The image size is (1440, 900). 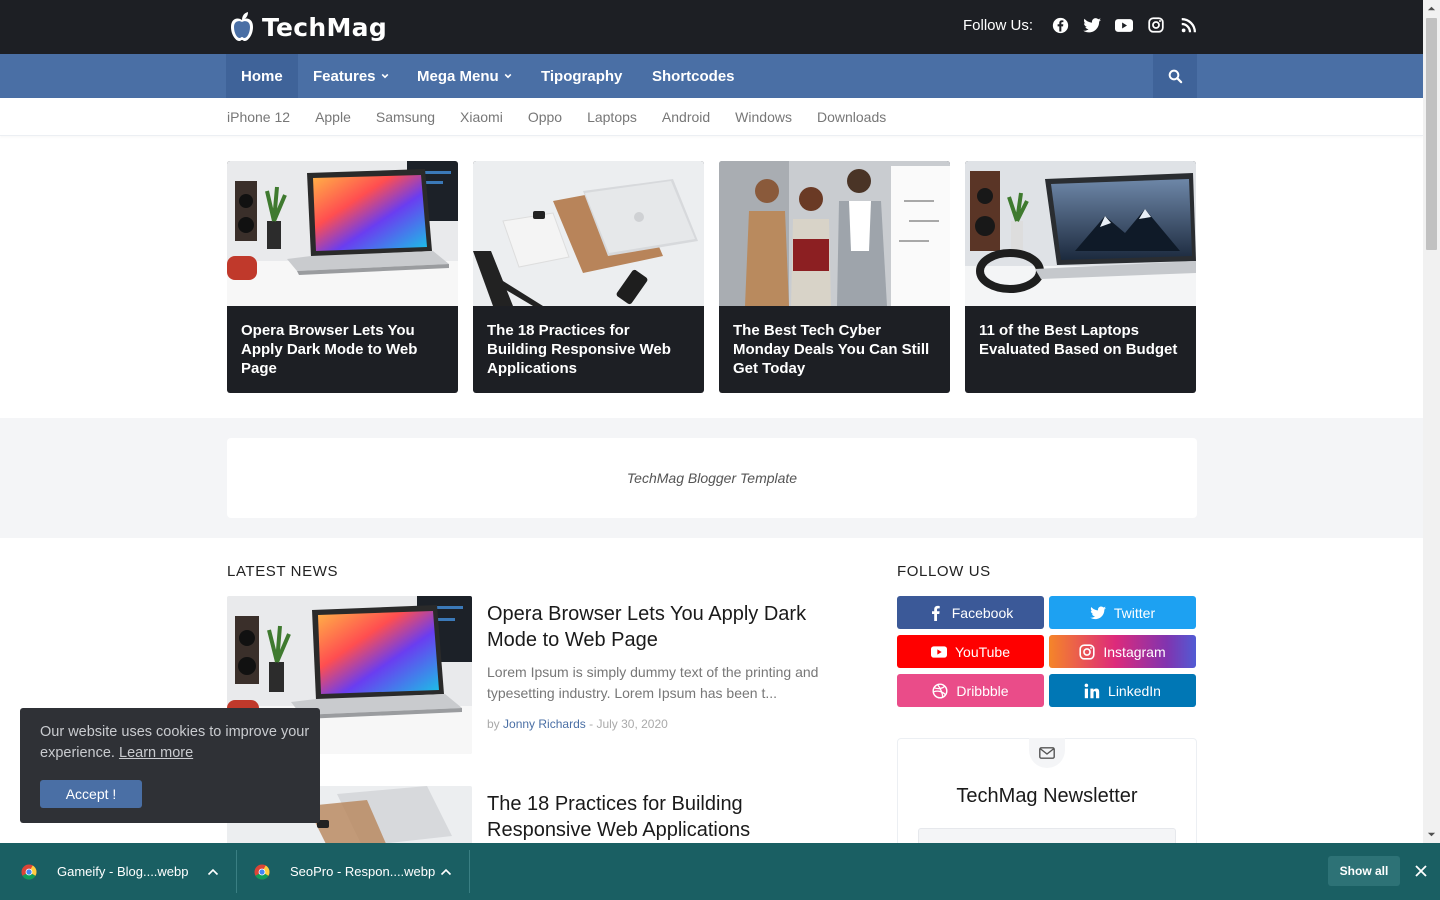 I want to click on dribbble-button: Dribbble, so click(x=970, y=690).